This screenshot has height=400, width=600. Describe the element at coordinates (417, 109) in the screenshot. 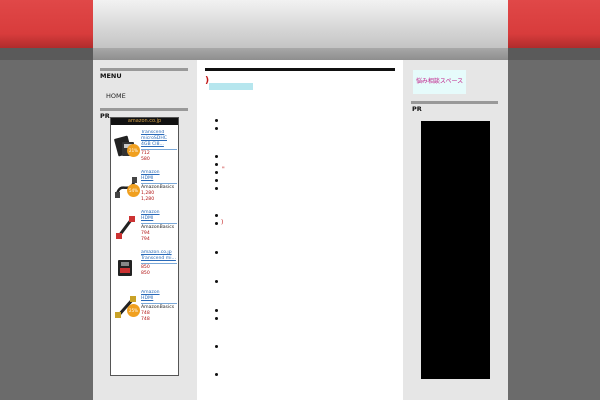

I see `right-pr-title: PR` at that location.